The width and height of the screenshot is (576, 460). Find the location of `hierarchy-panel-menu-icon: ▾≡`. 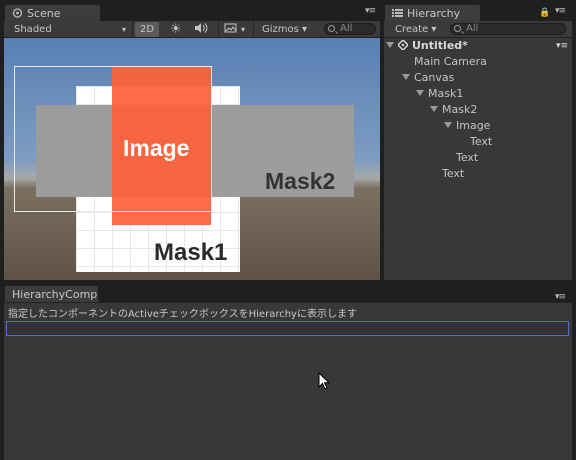

hierarchy-panel-menu-icon: ▾≡ is located at coordinates (562, 11).